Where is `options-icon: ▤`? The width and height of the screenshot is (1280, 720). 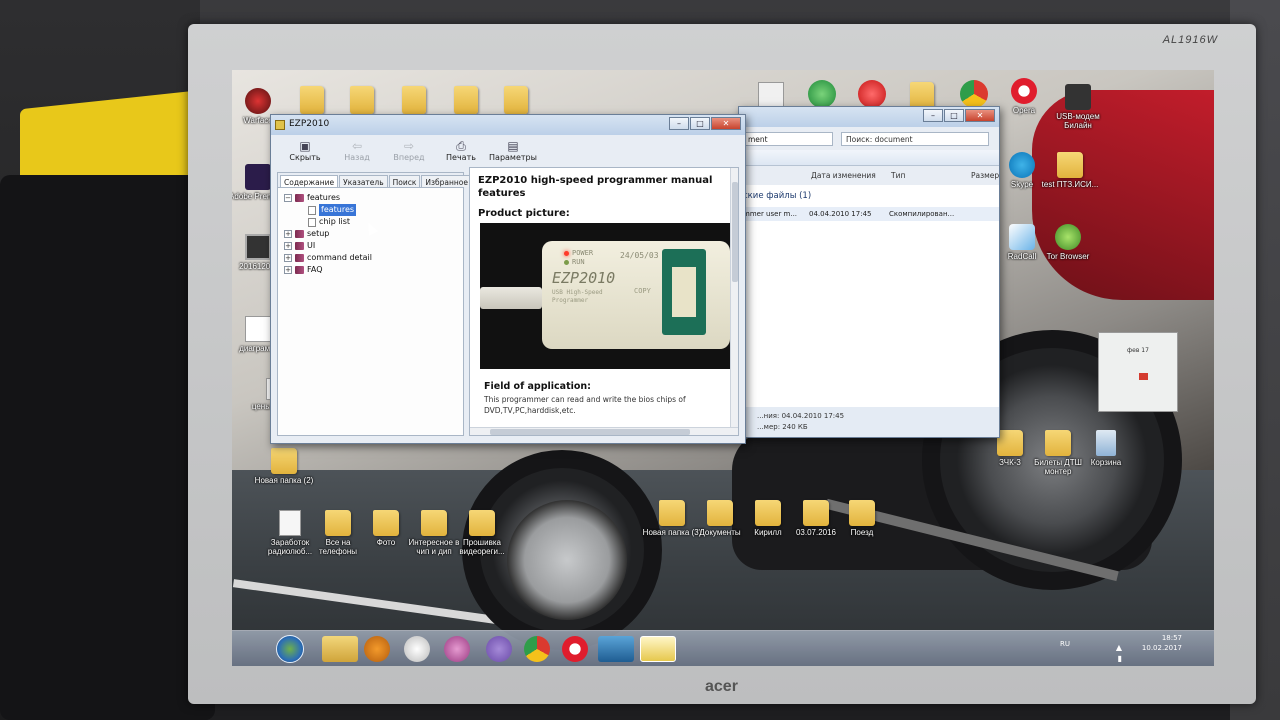
options-icon: ▤ is located at coordinates (513, 146).